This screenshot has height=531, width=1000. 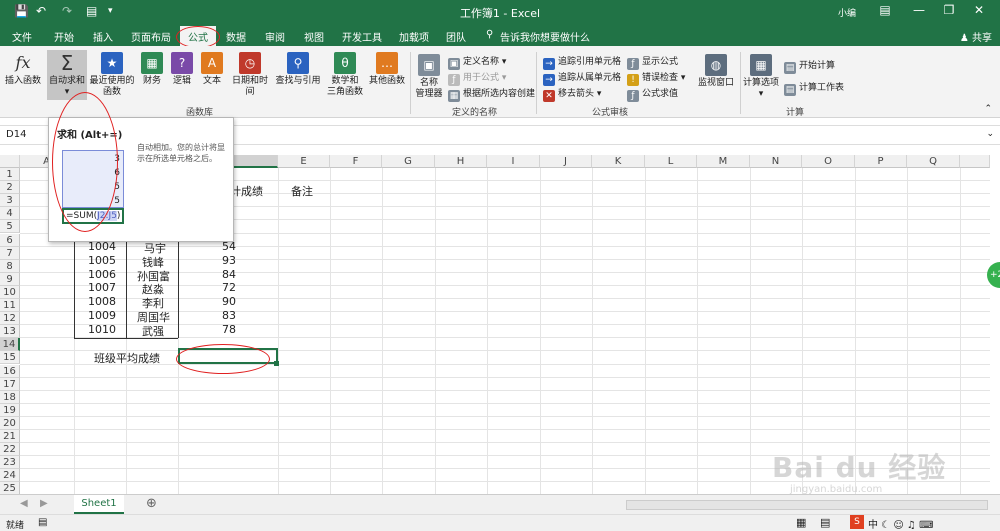 I want to click on horizontal-scrollbar, so click(x=807, y=505).